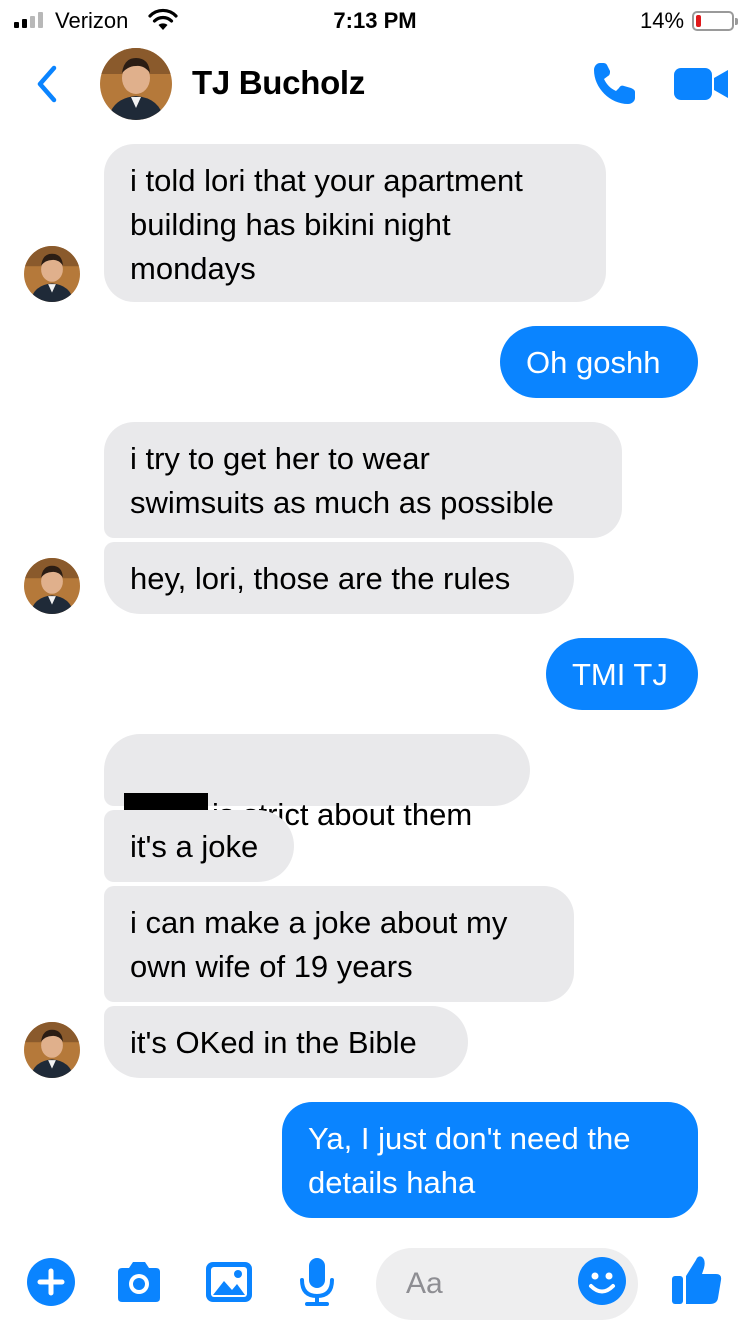 The height and width of the screenshot is (1334, 750). Describe the element at coordinates (599, 362) in the screenshot. I see `message-bubble-outgoing: Oh goshh` at that location.